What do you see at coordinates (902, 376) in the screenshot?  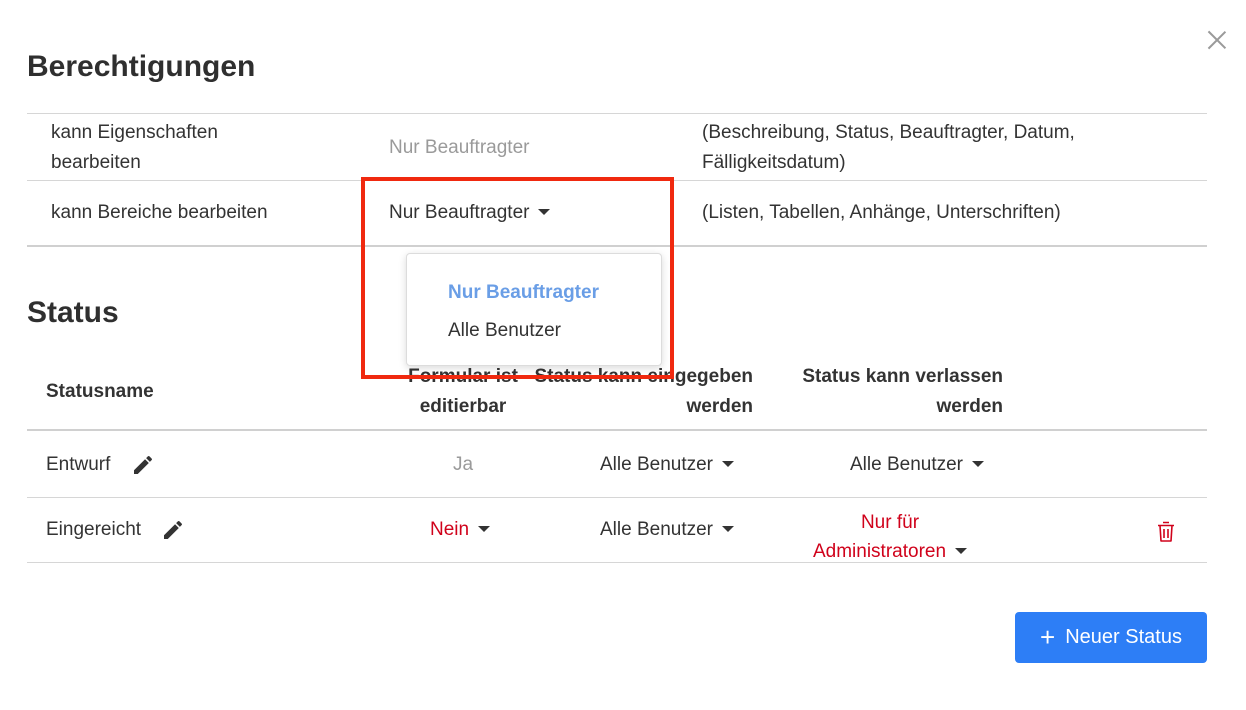 I see `header-line: Status kann verlassen` at bounding box center [902, 376].